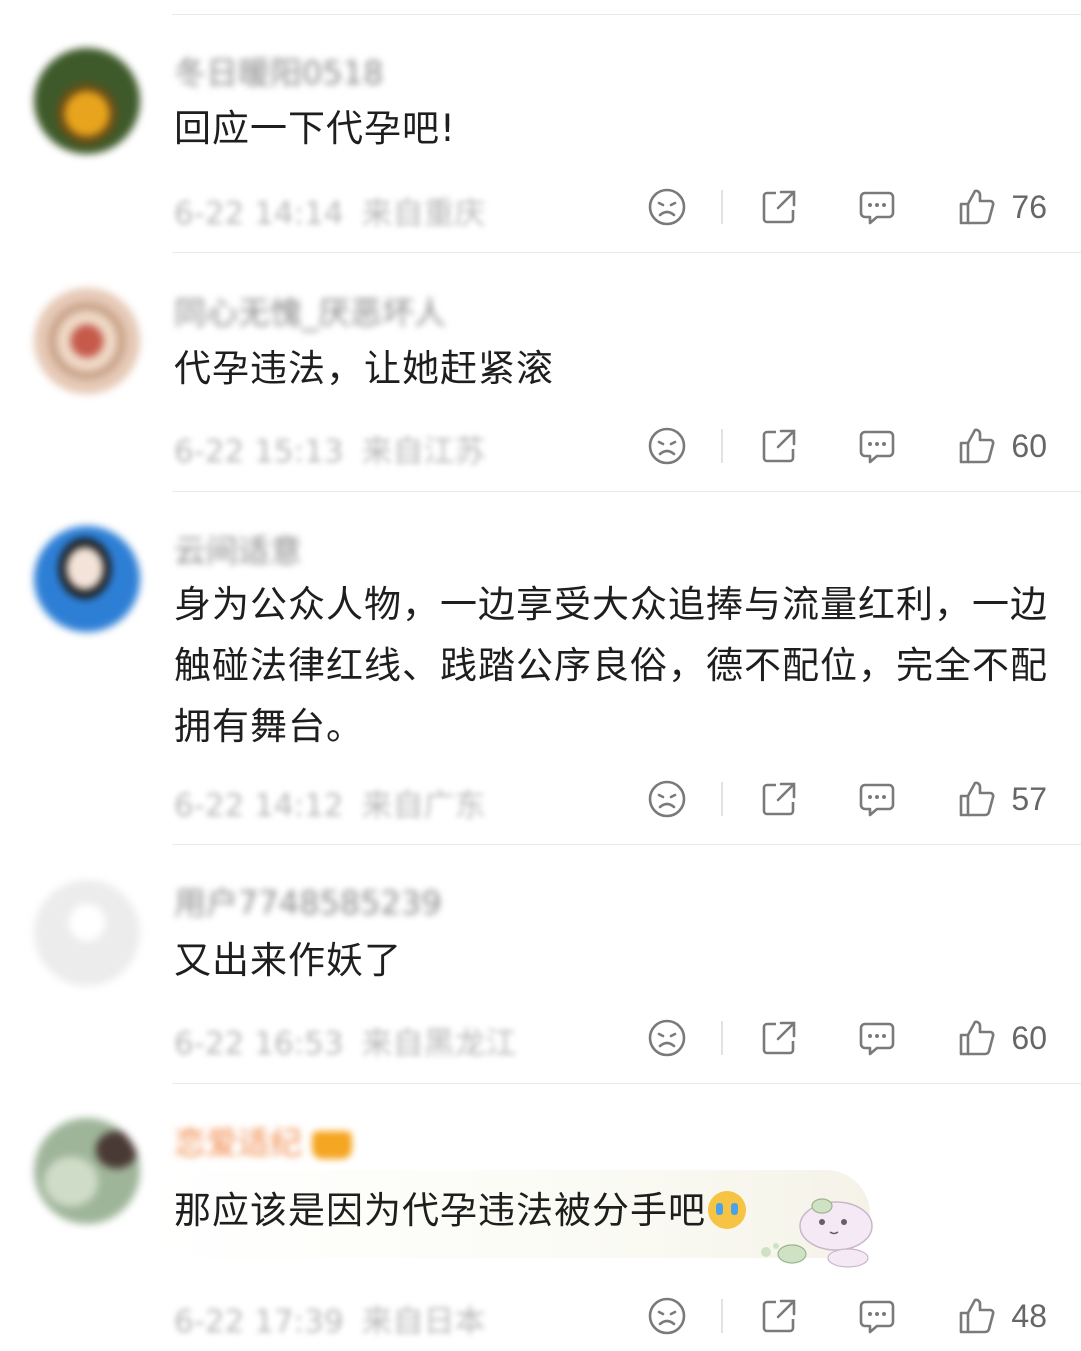 The height and width of the screenshot is (1351, 1081). Describe the element at coordinates (310, 311) in the screenshot. I see `username: 同心无愧_厌恶坏人` at that location.